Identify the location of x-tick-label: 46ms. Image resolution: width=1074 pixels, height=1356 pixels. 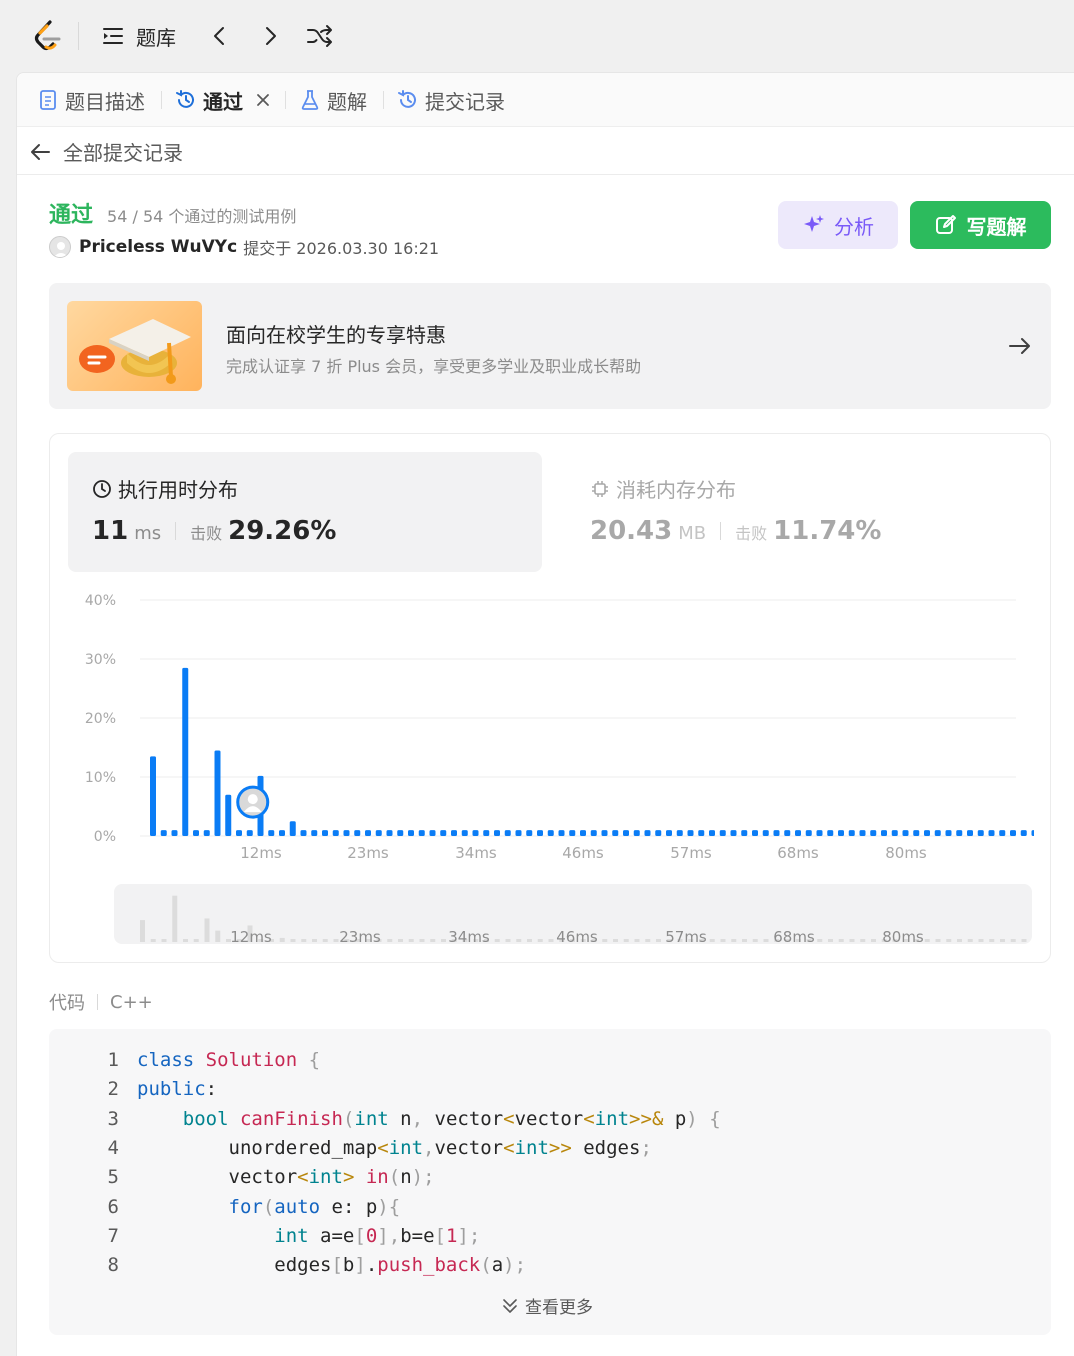
(583, 853).